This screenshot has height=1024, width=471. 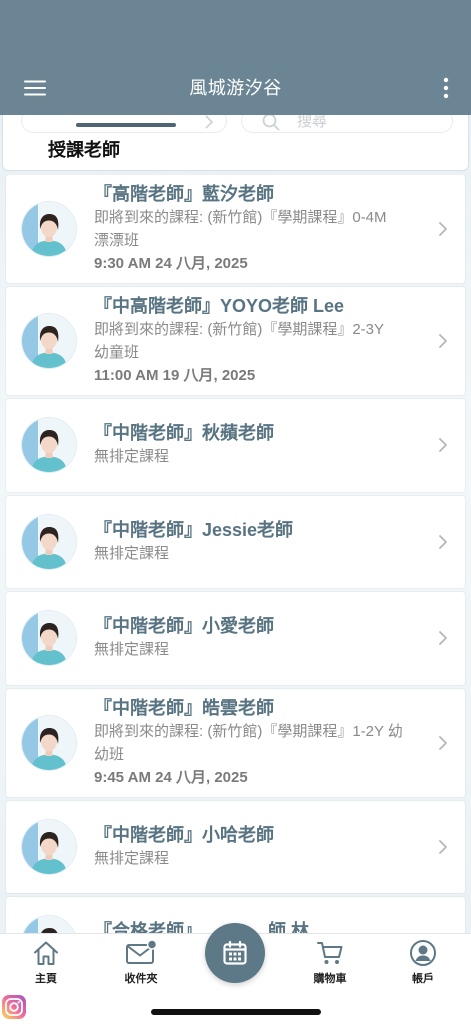 I want to click on upcoming-course-cont: 漂漂班, so click(x=117, y=240).